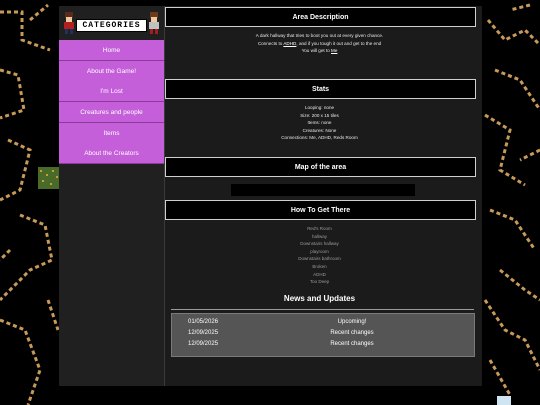 This screenshot has height=405, width=540. I want to click on news-title: News and Updates, so click(319, 298).